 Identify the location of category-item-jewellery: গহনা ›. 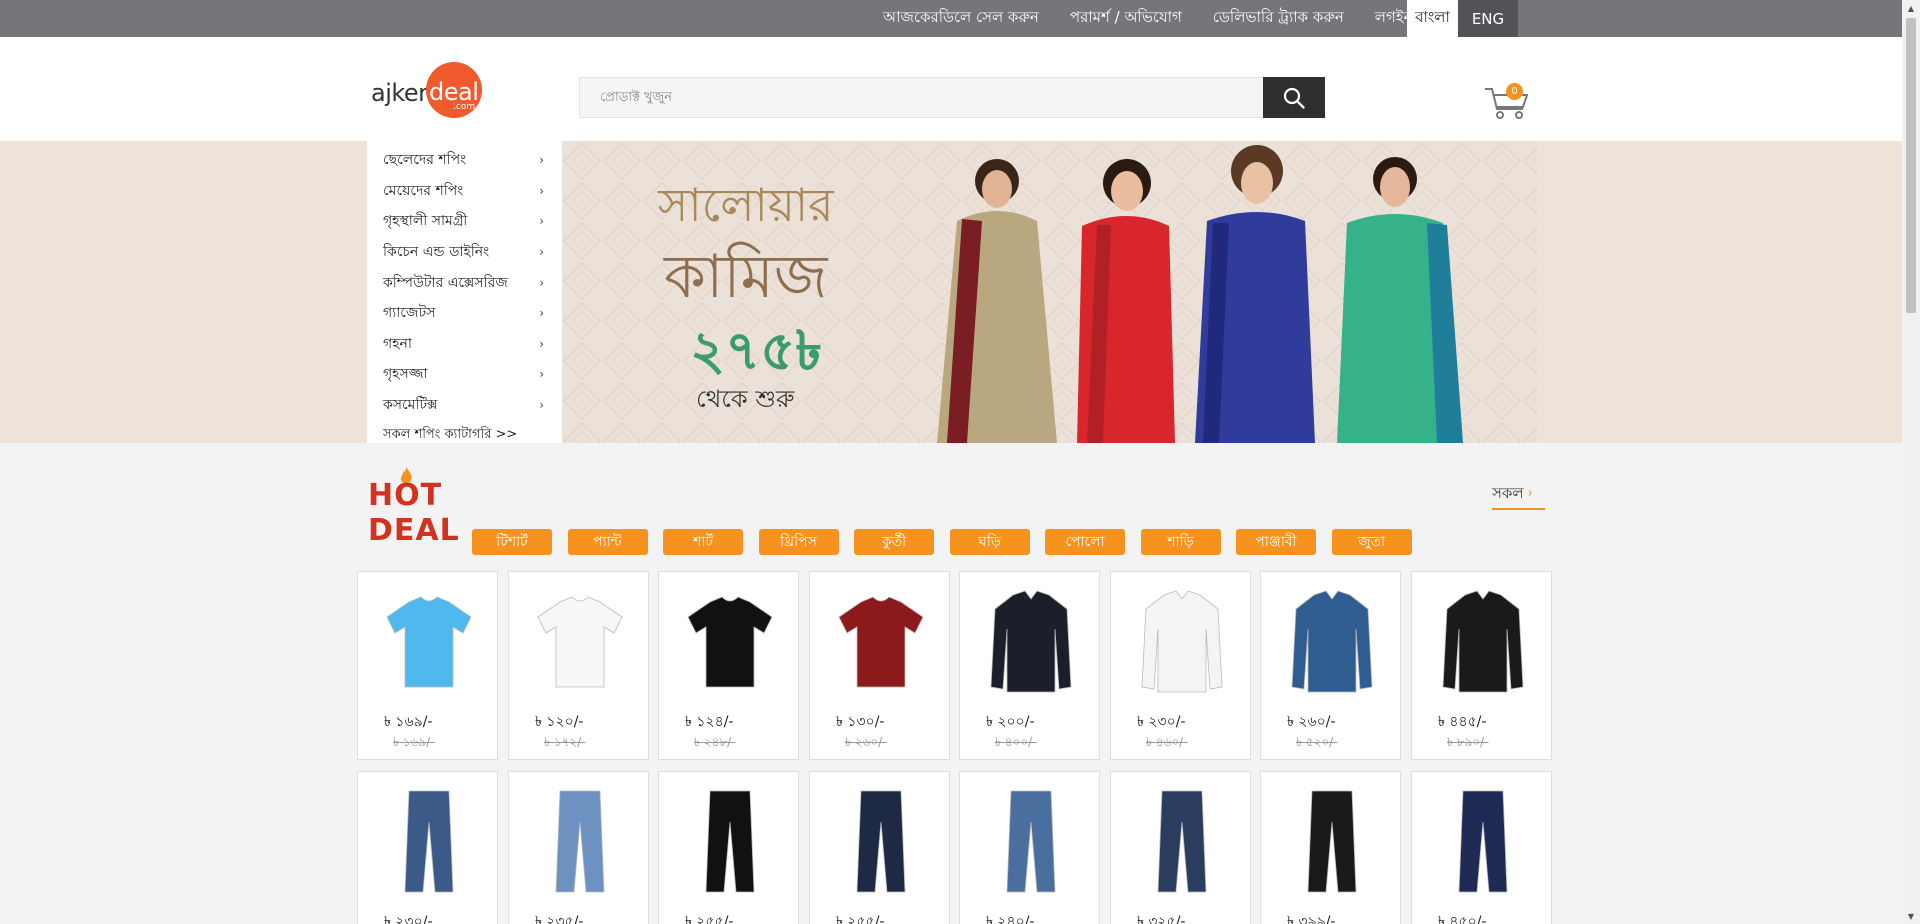
(464, 344).